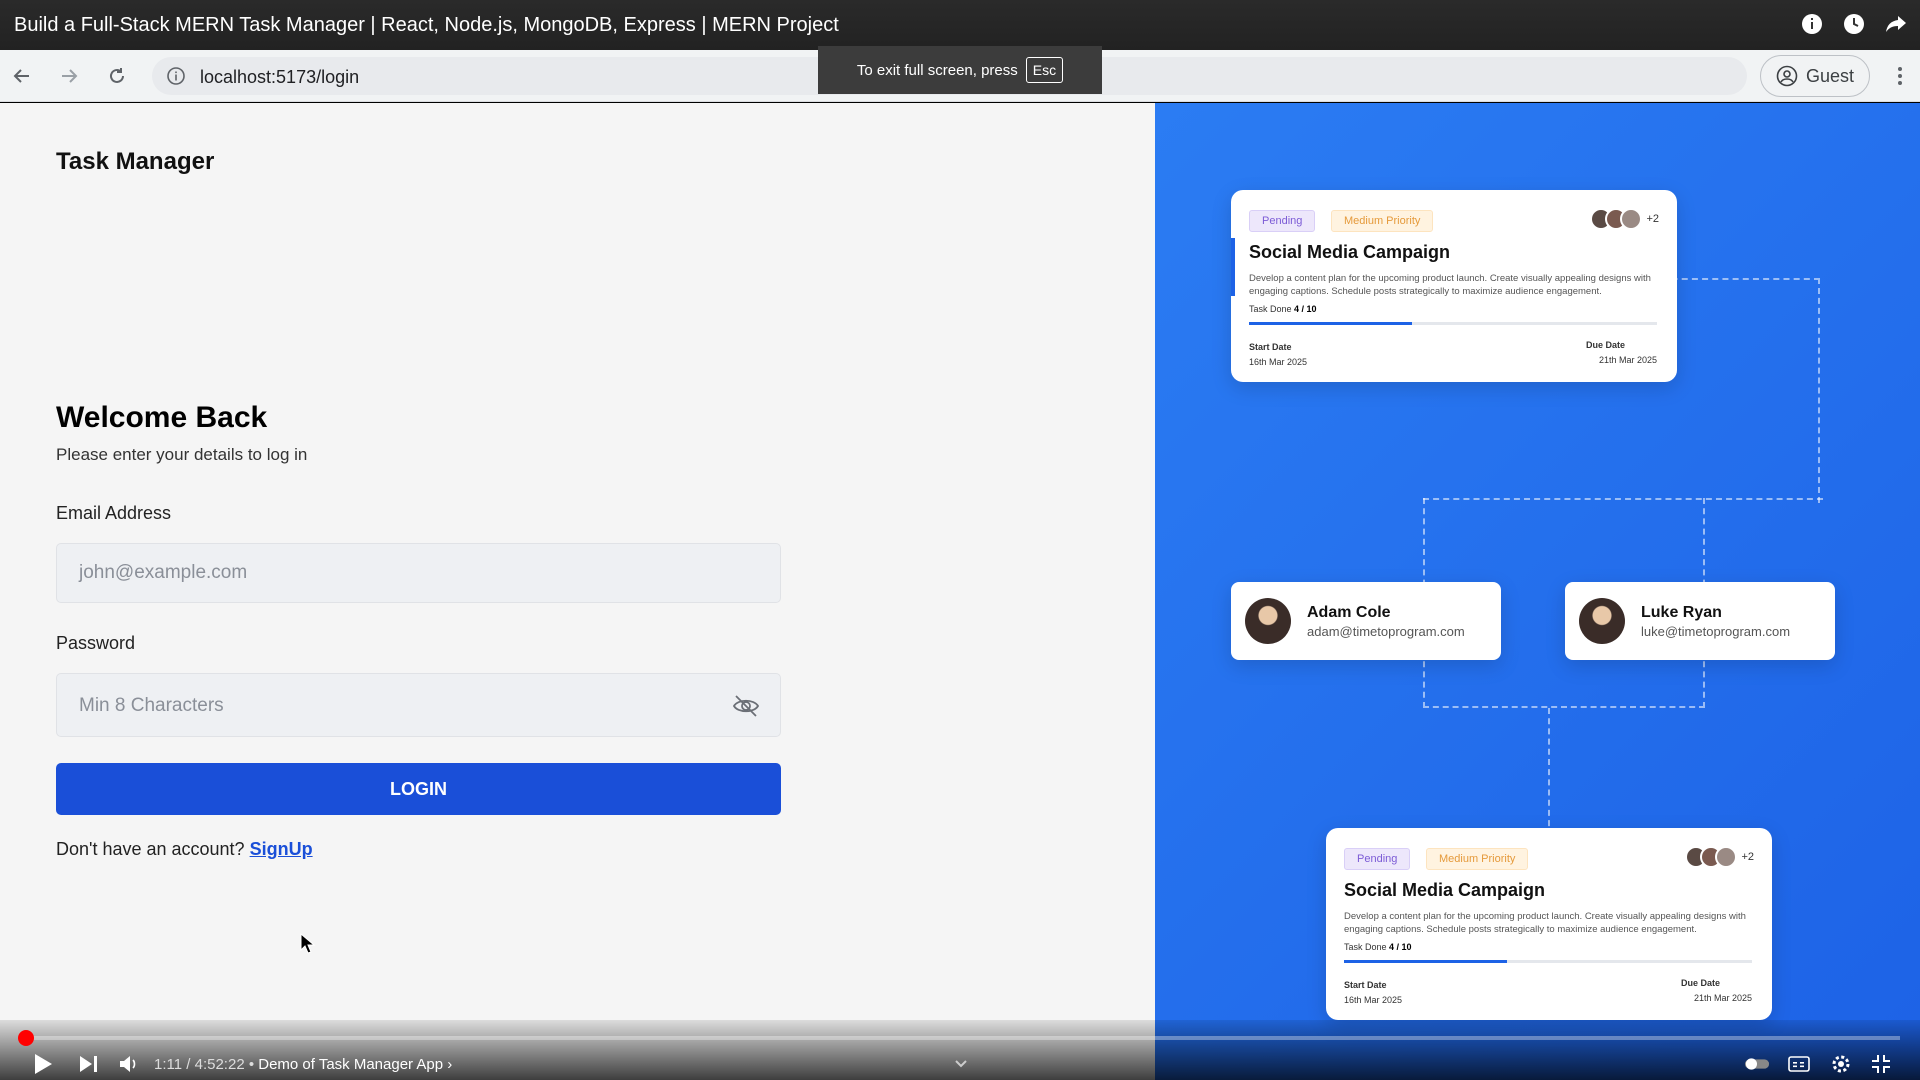 The height and width of the screenshot is (1080, 1920). Describe the element at coordinates (961, 1064) in the screenshot. I see `chevron-down-icon` at that location.